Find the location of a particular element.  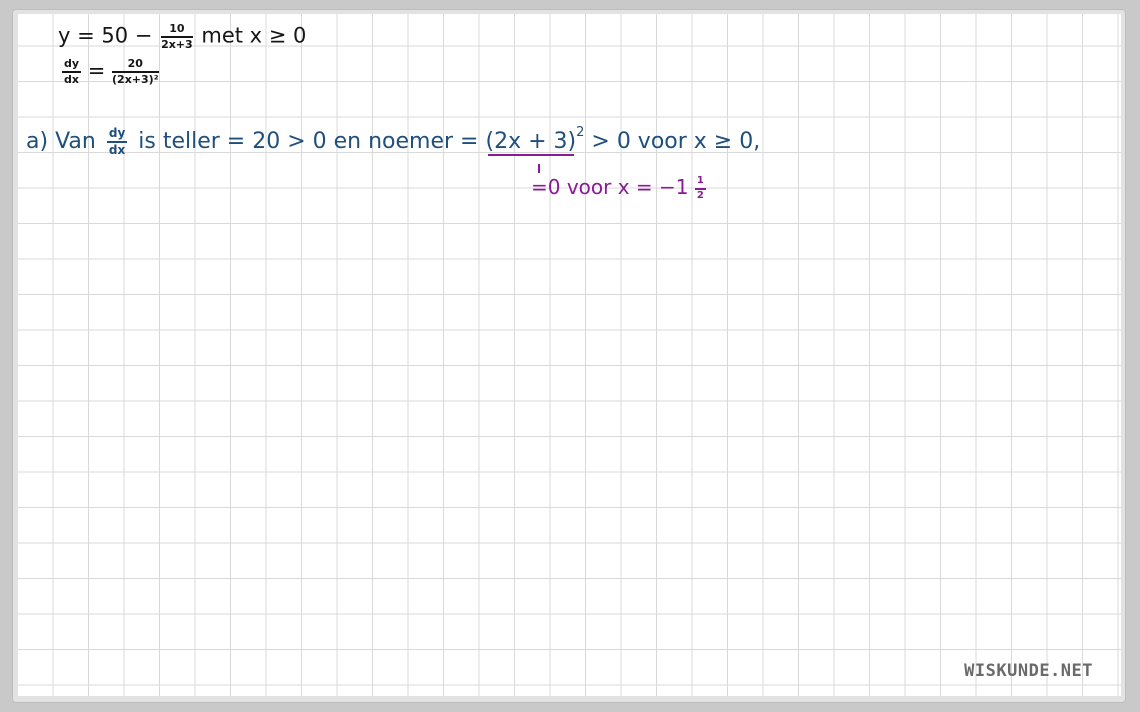

answer-van: Van is located at coordinates (75, 141).